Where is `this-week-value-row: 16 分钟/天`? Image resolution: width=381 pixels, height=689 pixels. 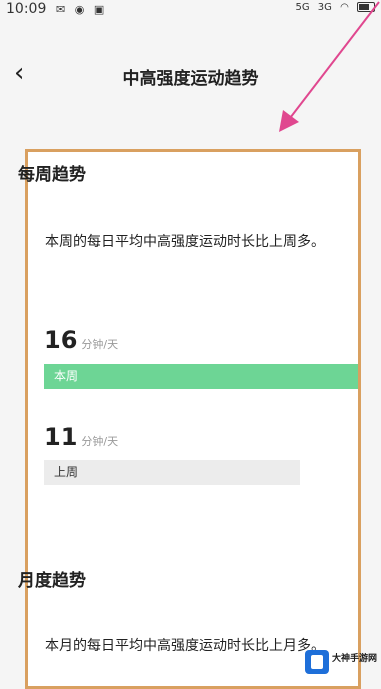
this-week-value-row: 16 分钟/天 is located at coordinates (81, 340).